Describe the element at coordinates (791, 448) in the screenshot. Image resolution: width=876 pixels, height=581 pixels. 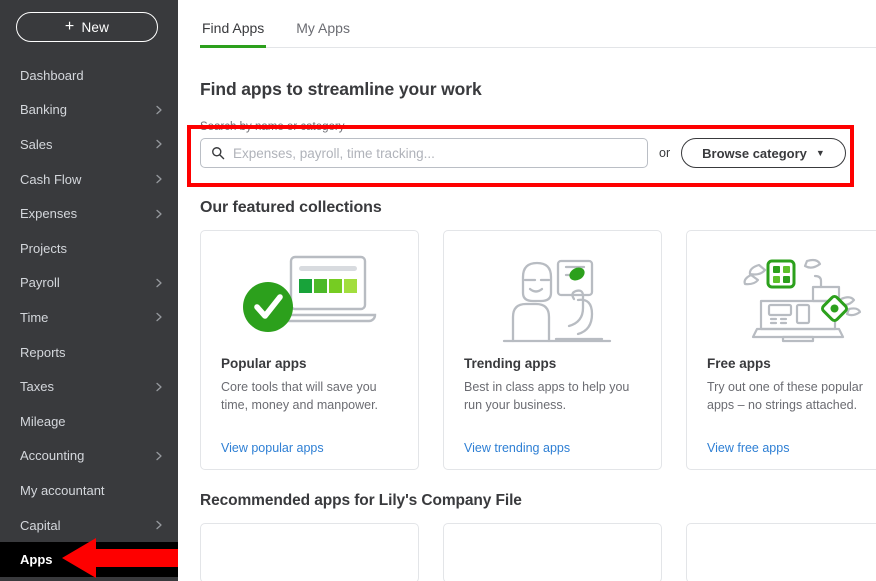
I see `featured-card-link: View free apps` at that location.